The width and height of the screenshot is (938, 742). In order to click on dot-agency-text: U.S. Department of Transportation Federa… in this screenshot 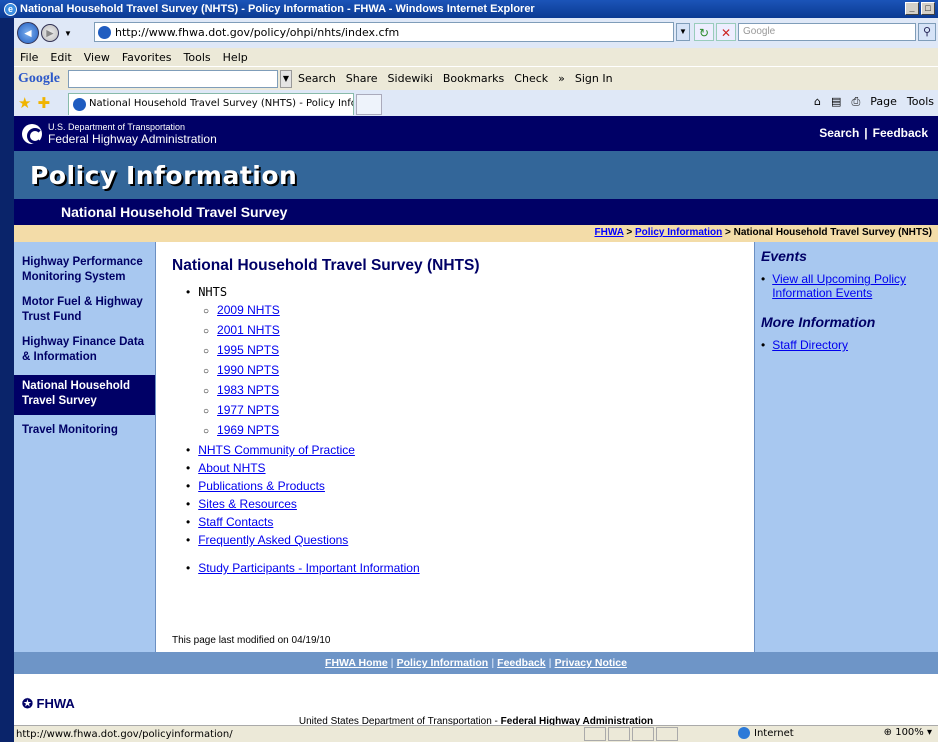, I will do `click(132, 134)`.